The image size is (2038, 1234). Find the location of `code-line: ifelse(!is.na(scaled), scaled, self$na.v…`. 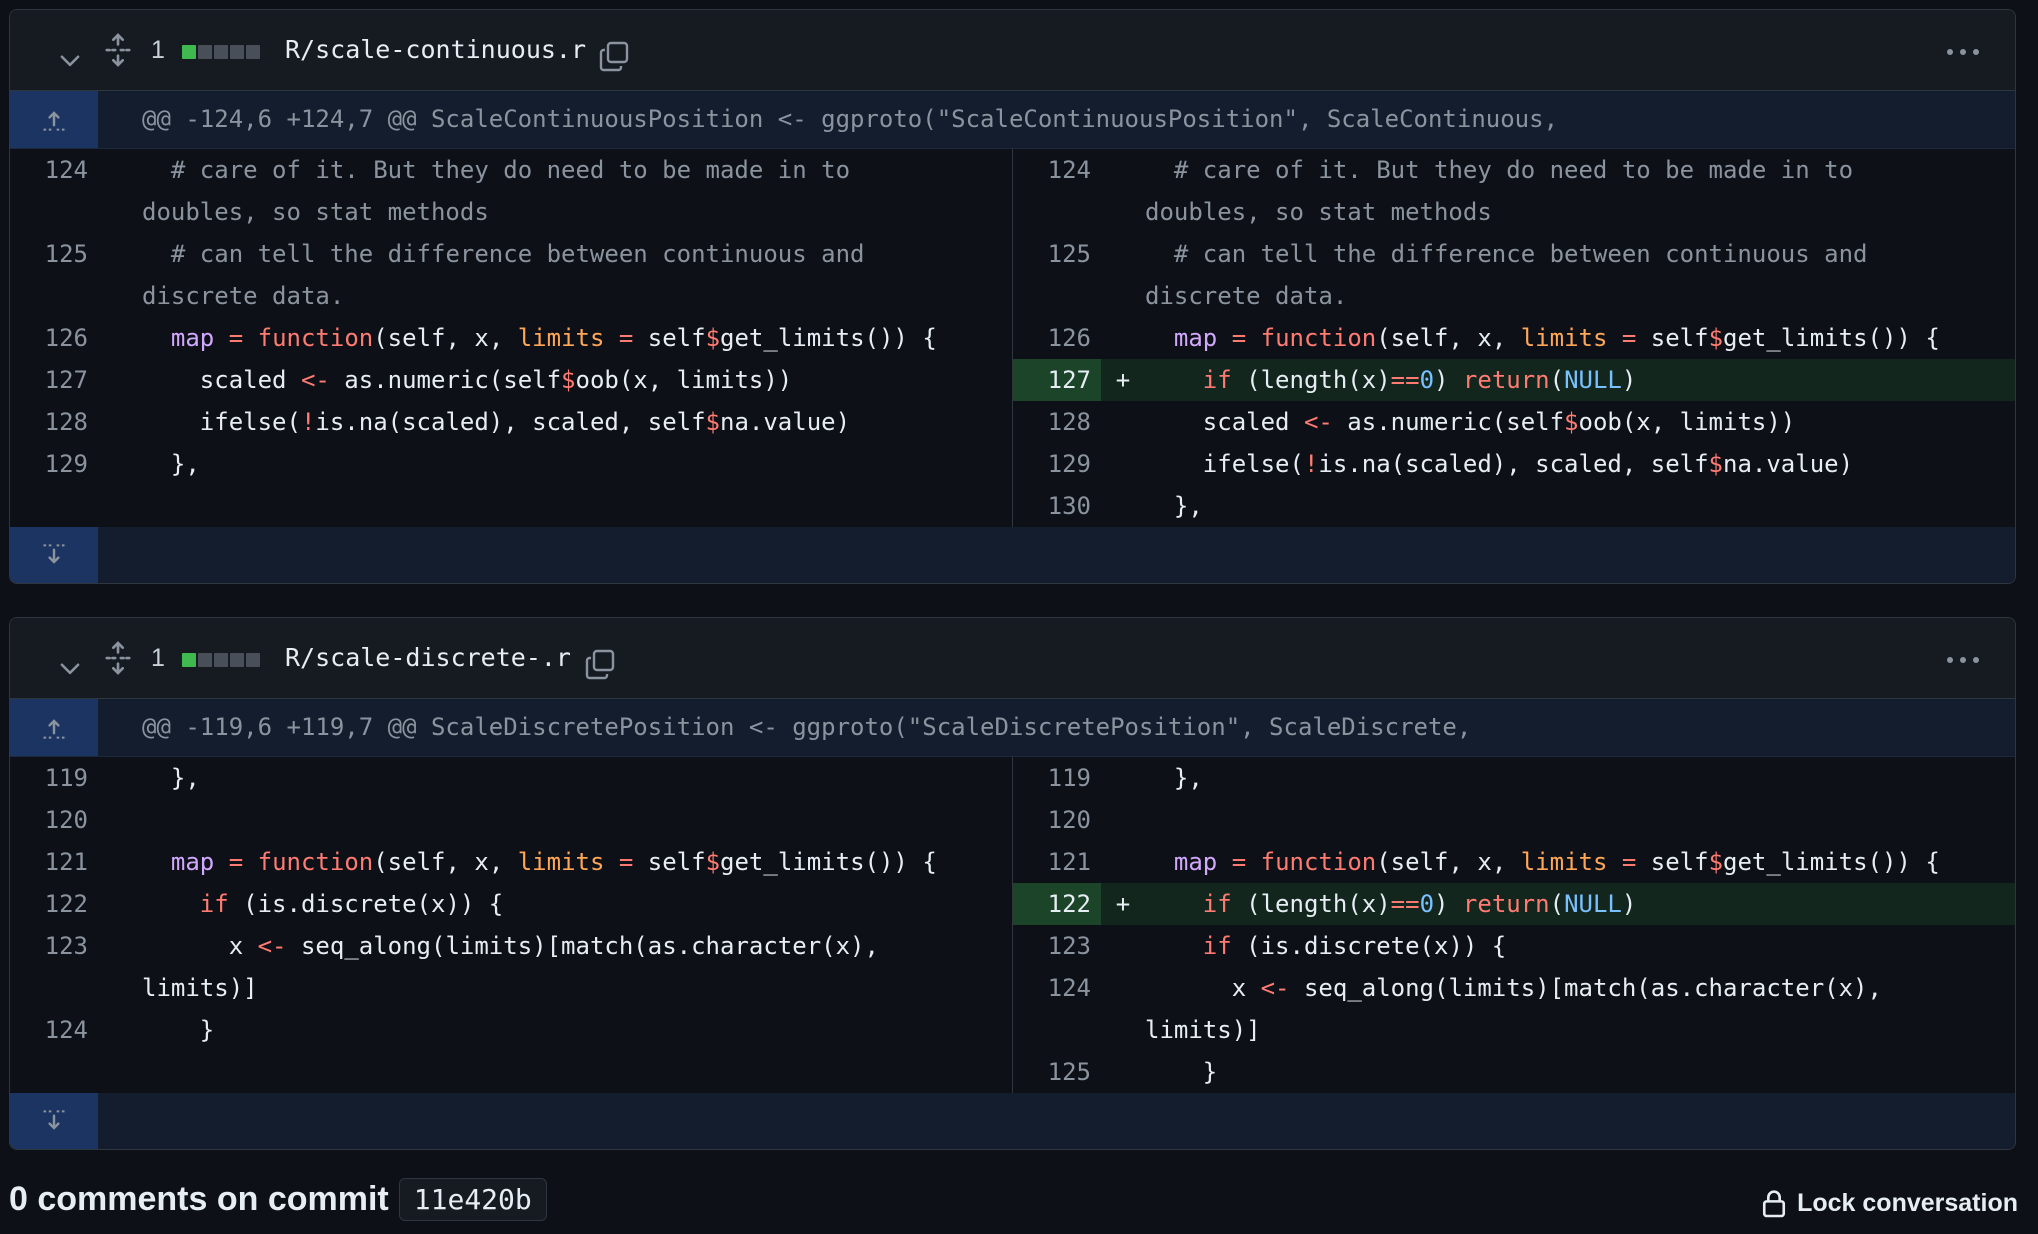

code-line: ifelse(!is.na(scaled), scaled, self$na.v… is located at coordinates (496, 422).